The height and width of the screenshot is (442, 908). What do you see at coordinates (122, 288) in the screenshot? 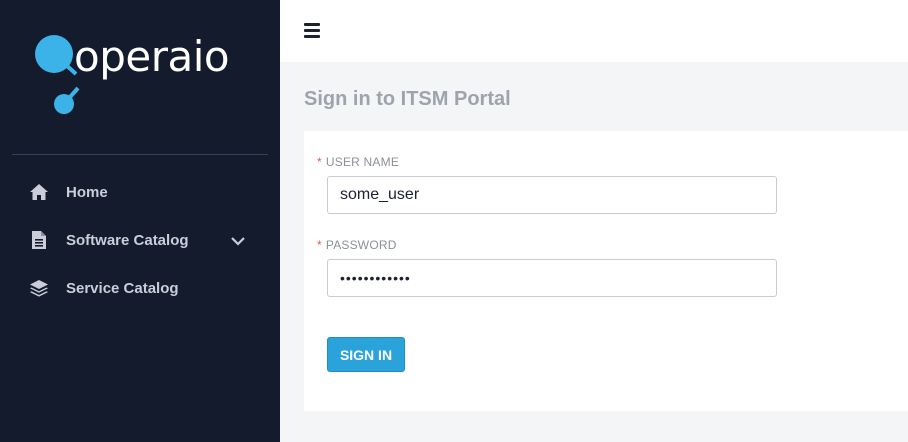
I see `sidebar-item-label: Service Catalog` at bounding box center [122, 288].